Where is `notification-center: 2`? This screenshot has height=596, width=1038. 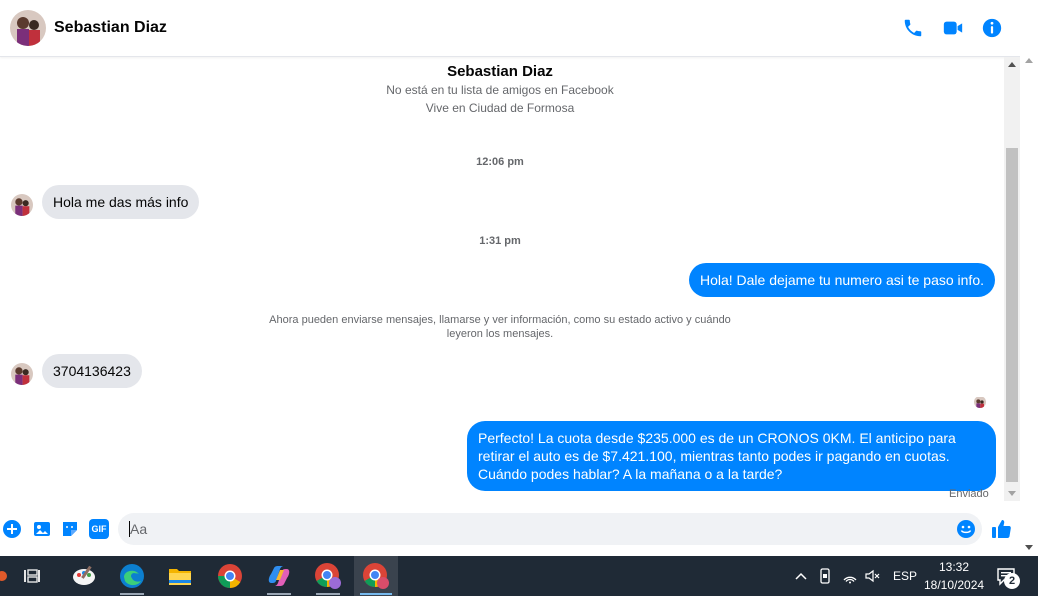 notification-center: 2 is located at coordinates (1009, 577).